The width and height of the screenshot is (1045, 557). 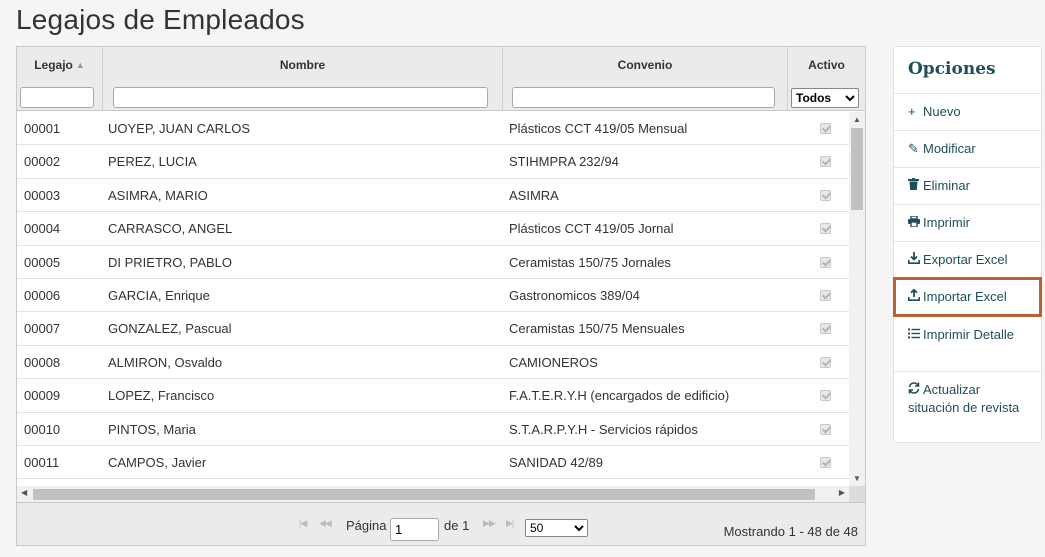 I want to click on list-icon, so click(x=915, y=335).